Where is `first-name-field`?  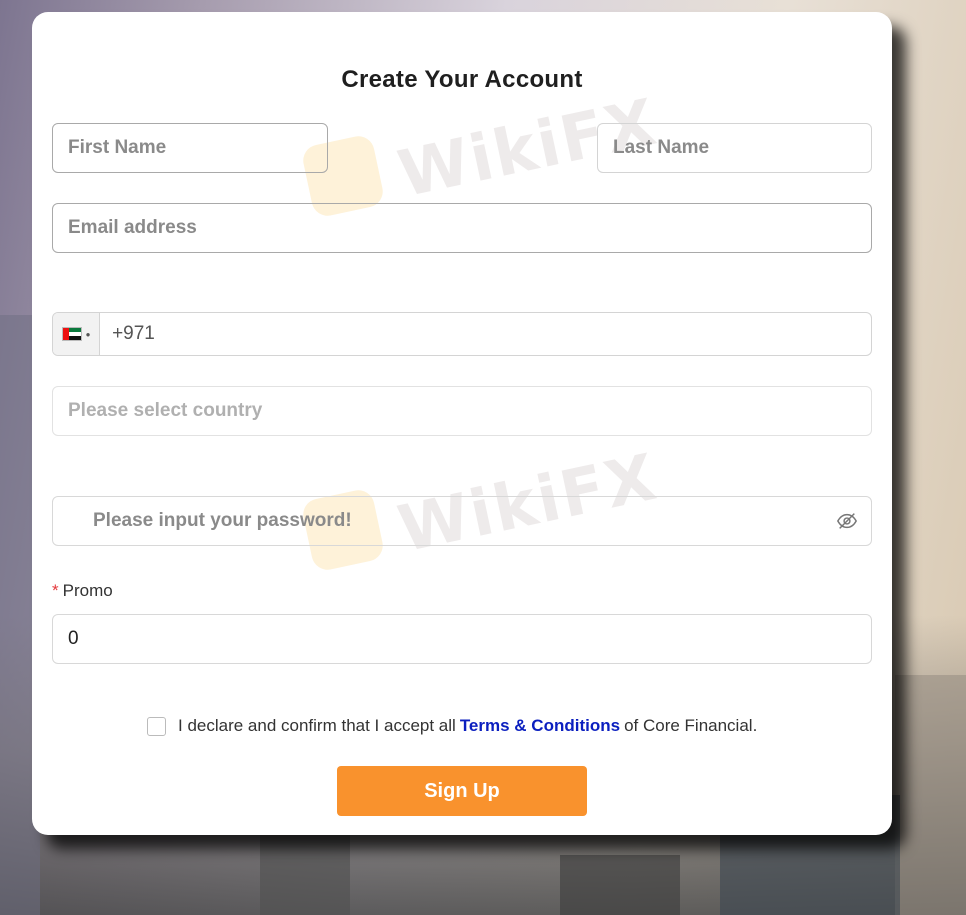
first-name-field is located at coordinates (190, 148).